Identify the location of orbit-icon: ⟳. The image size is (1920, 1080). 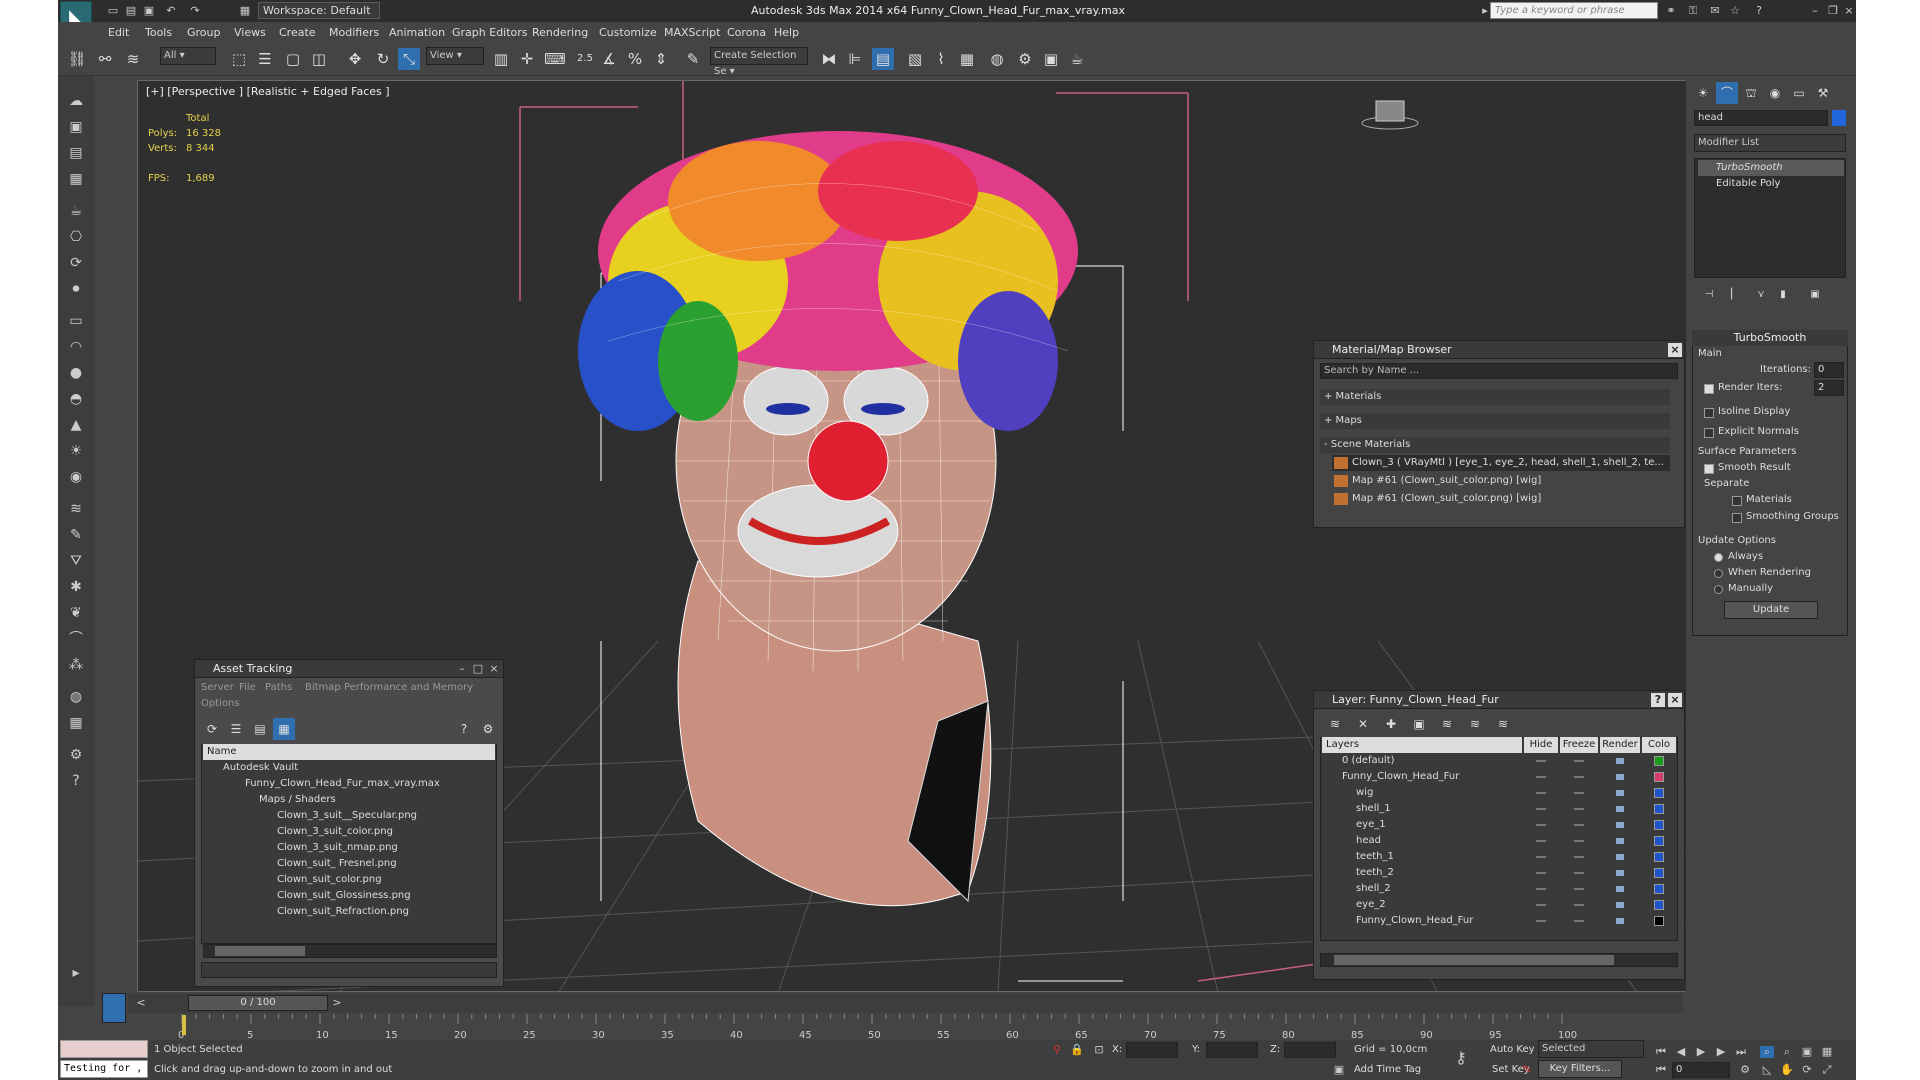
(1807, 1070).